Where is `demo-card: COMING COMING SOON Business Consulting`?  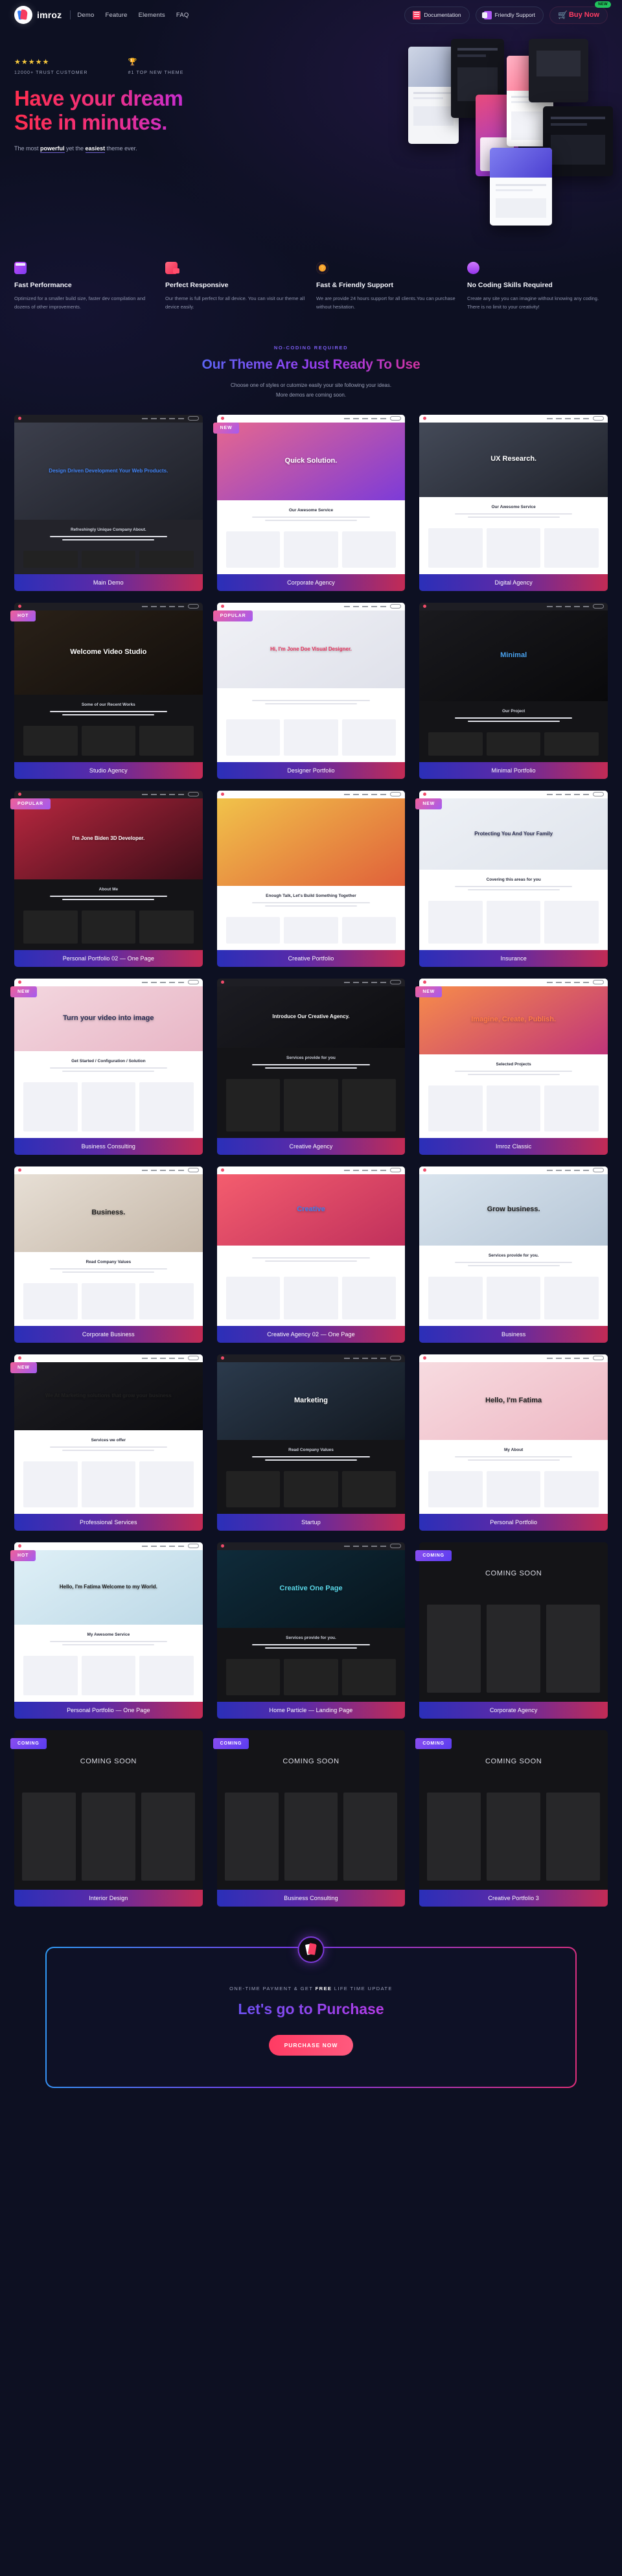 demo-card: COMING COMING SOON Business Consulting is located at coordinates (309, 1818).